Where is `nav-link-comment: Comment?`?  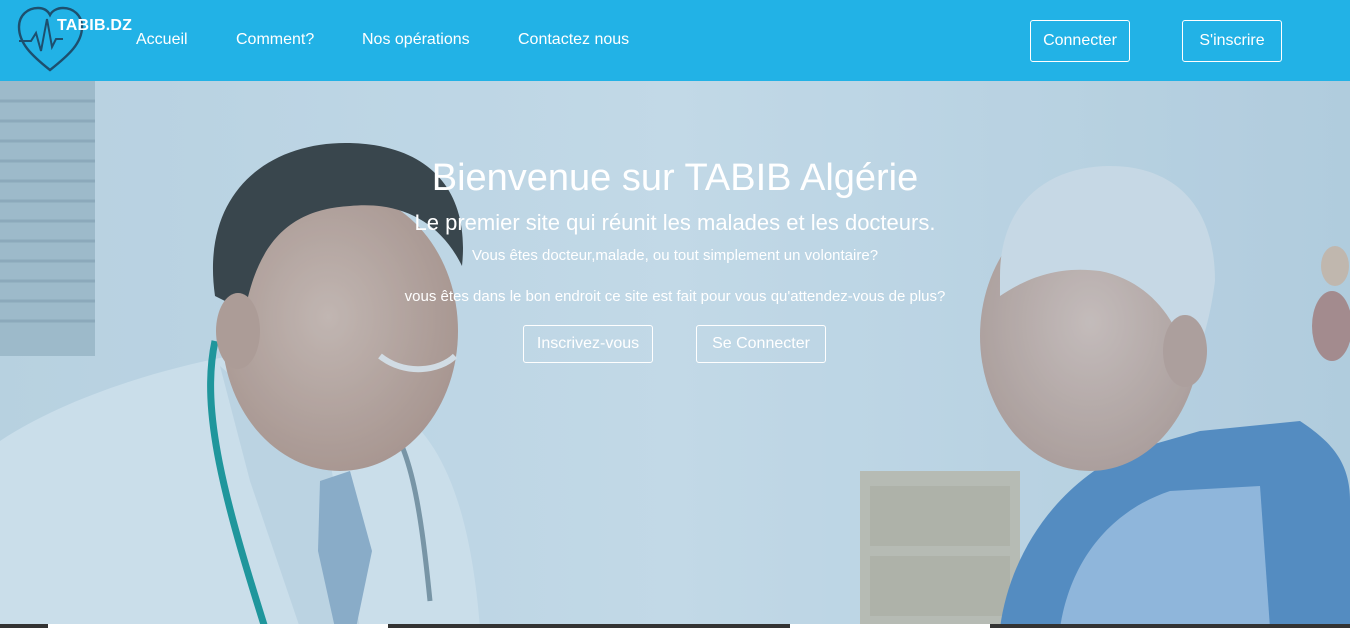
nav-link-comment: Comment? is located at coordinates (275, 40).